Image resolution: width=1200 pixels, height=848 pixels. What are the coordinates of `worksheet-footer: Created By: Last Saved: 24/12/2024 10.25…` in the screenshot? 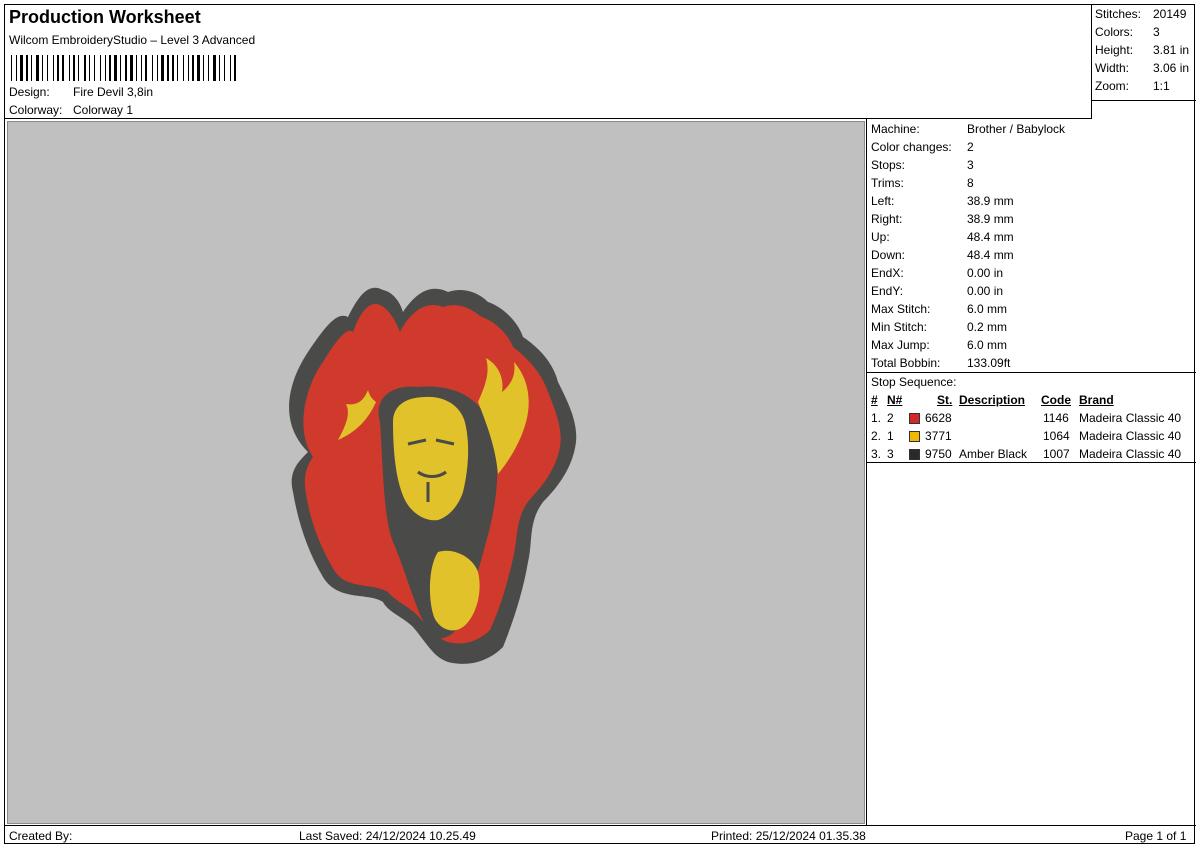 It's located at (600, 835).